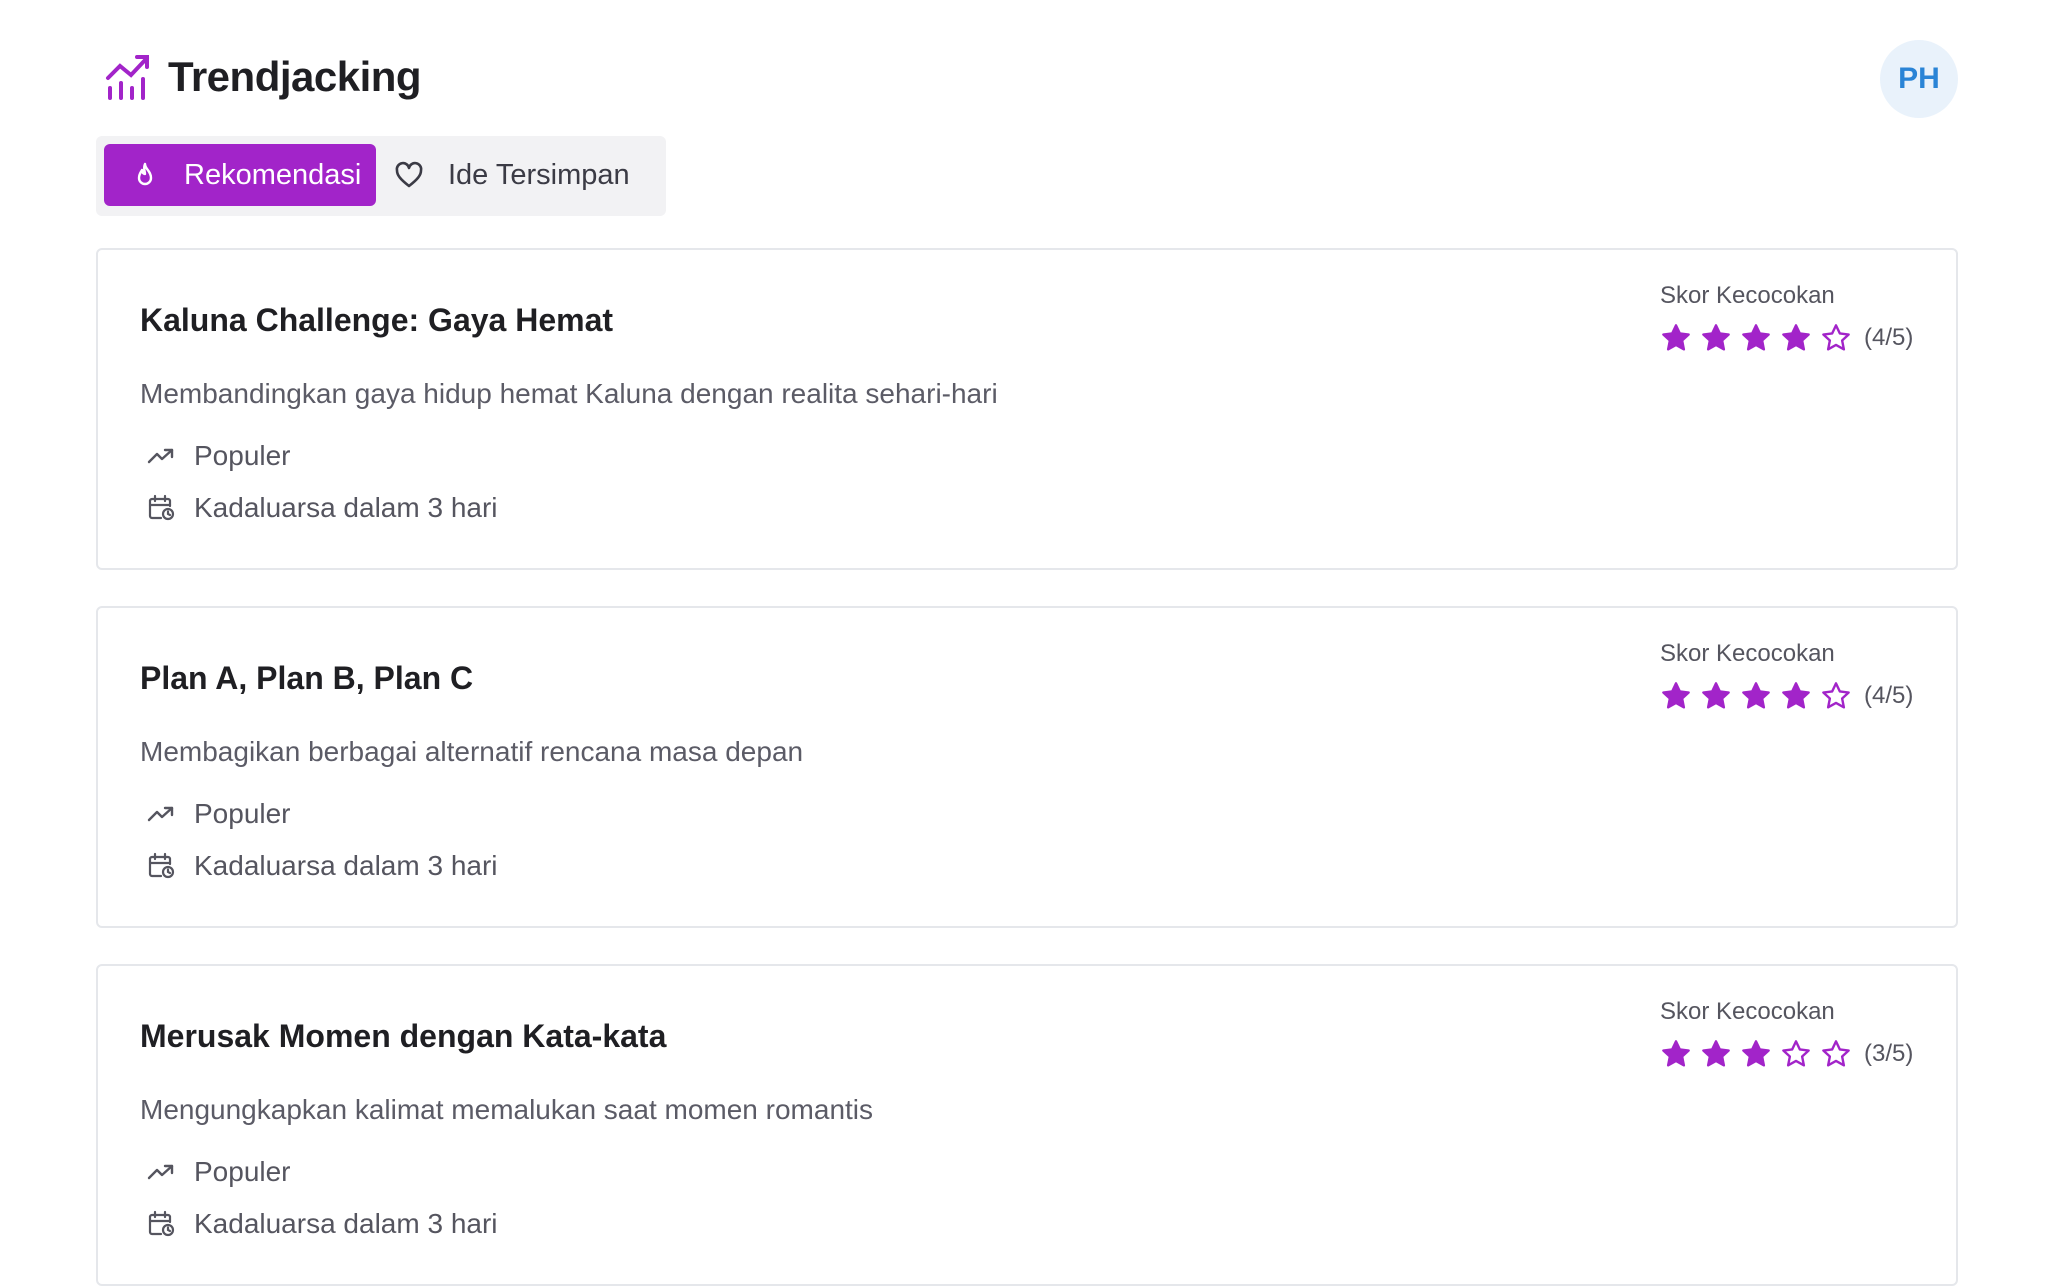 Image resolution: width=2048 pixels, height=1286 pixels. Describe the element at coordinates (409, 175) in the screenshot. I see `heart-icon` at that location.